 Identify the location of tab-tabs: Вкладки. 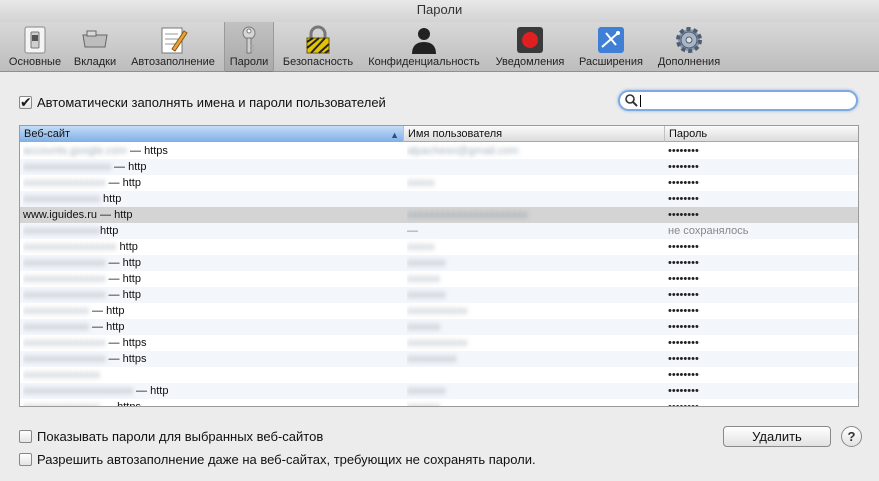
(95, 47).